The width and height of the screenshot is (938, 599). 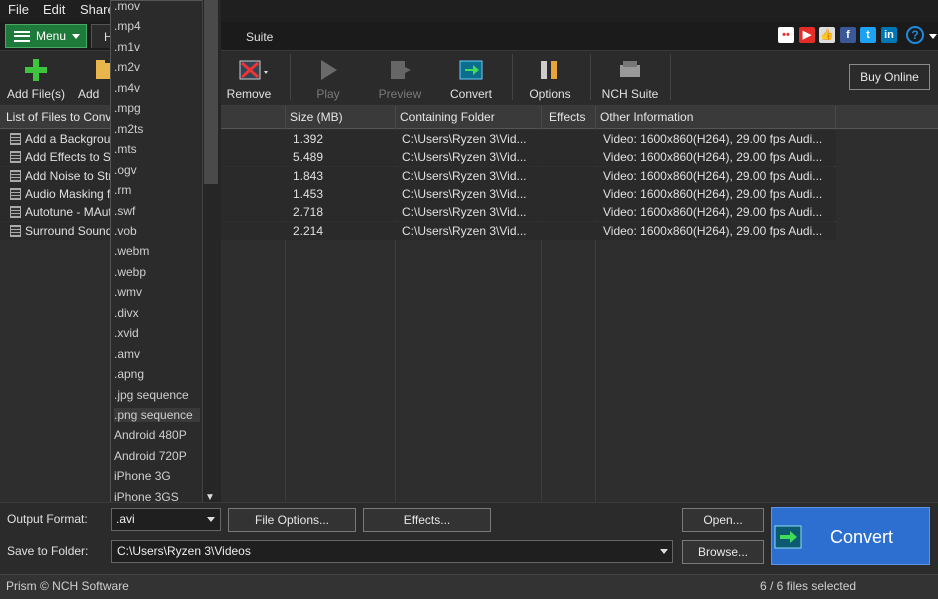 What do you see at coordinates (827, 35) in the screenshot?
I see `like-icon: 👍` at bounding box center [827, 35].